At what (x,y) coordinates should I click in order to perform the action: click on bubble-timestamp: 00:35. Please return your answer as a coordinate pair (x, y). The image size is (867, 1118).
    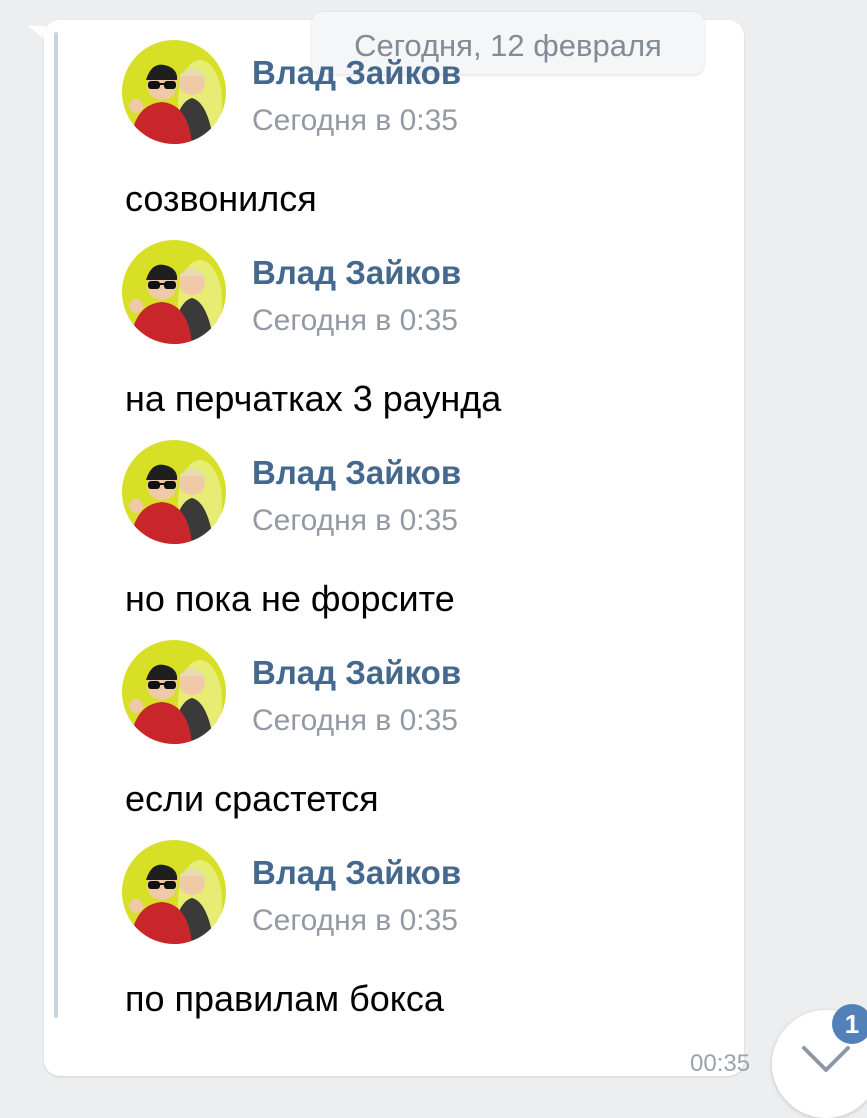
    Looking at the image, I should click on (720, 1063).